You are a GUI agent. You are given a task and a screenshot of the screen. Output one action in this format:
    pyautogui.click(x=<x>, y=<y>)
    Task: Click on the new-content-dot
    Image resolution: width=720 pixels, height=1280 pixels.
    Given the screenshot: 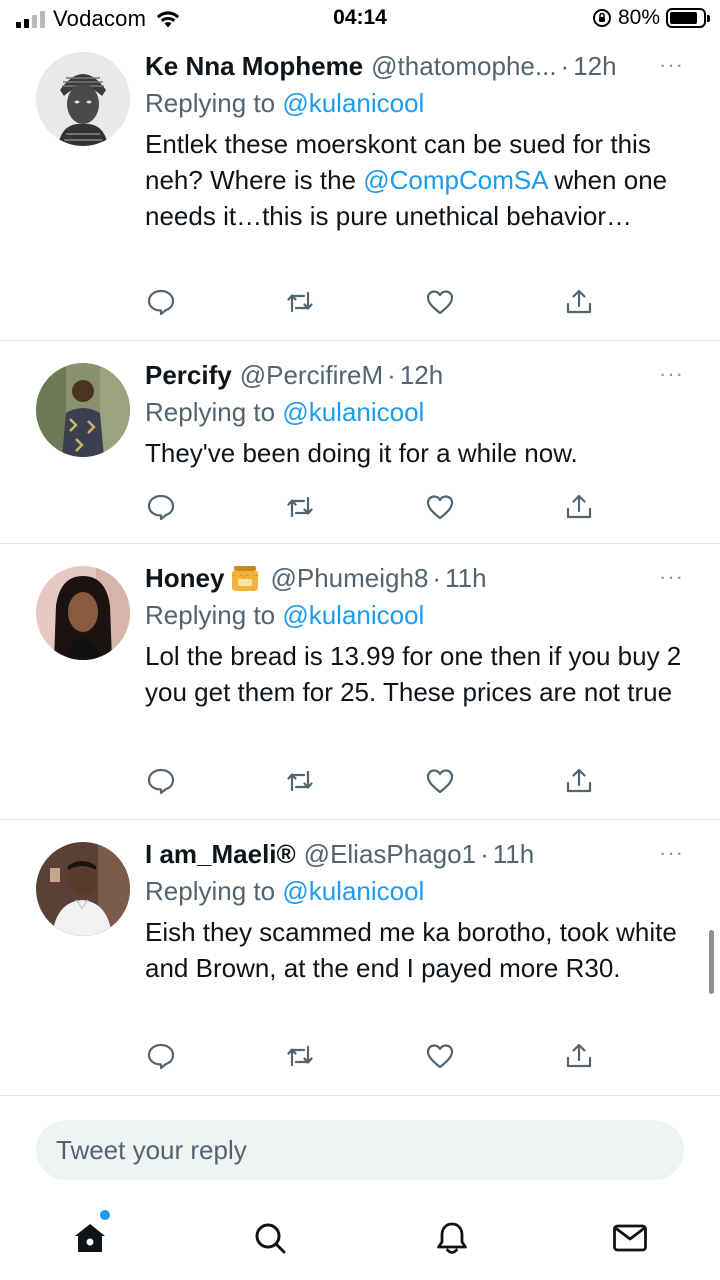 What is the action you would take?
    pyautogui.click(x=105, y=1215)
    